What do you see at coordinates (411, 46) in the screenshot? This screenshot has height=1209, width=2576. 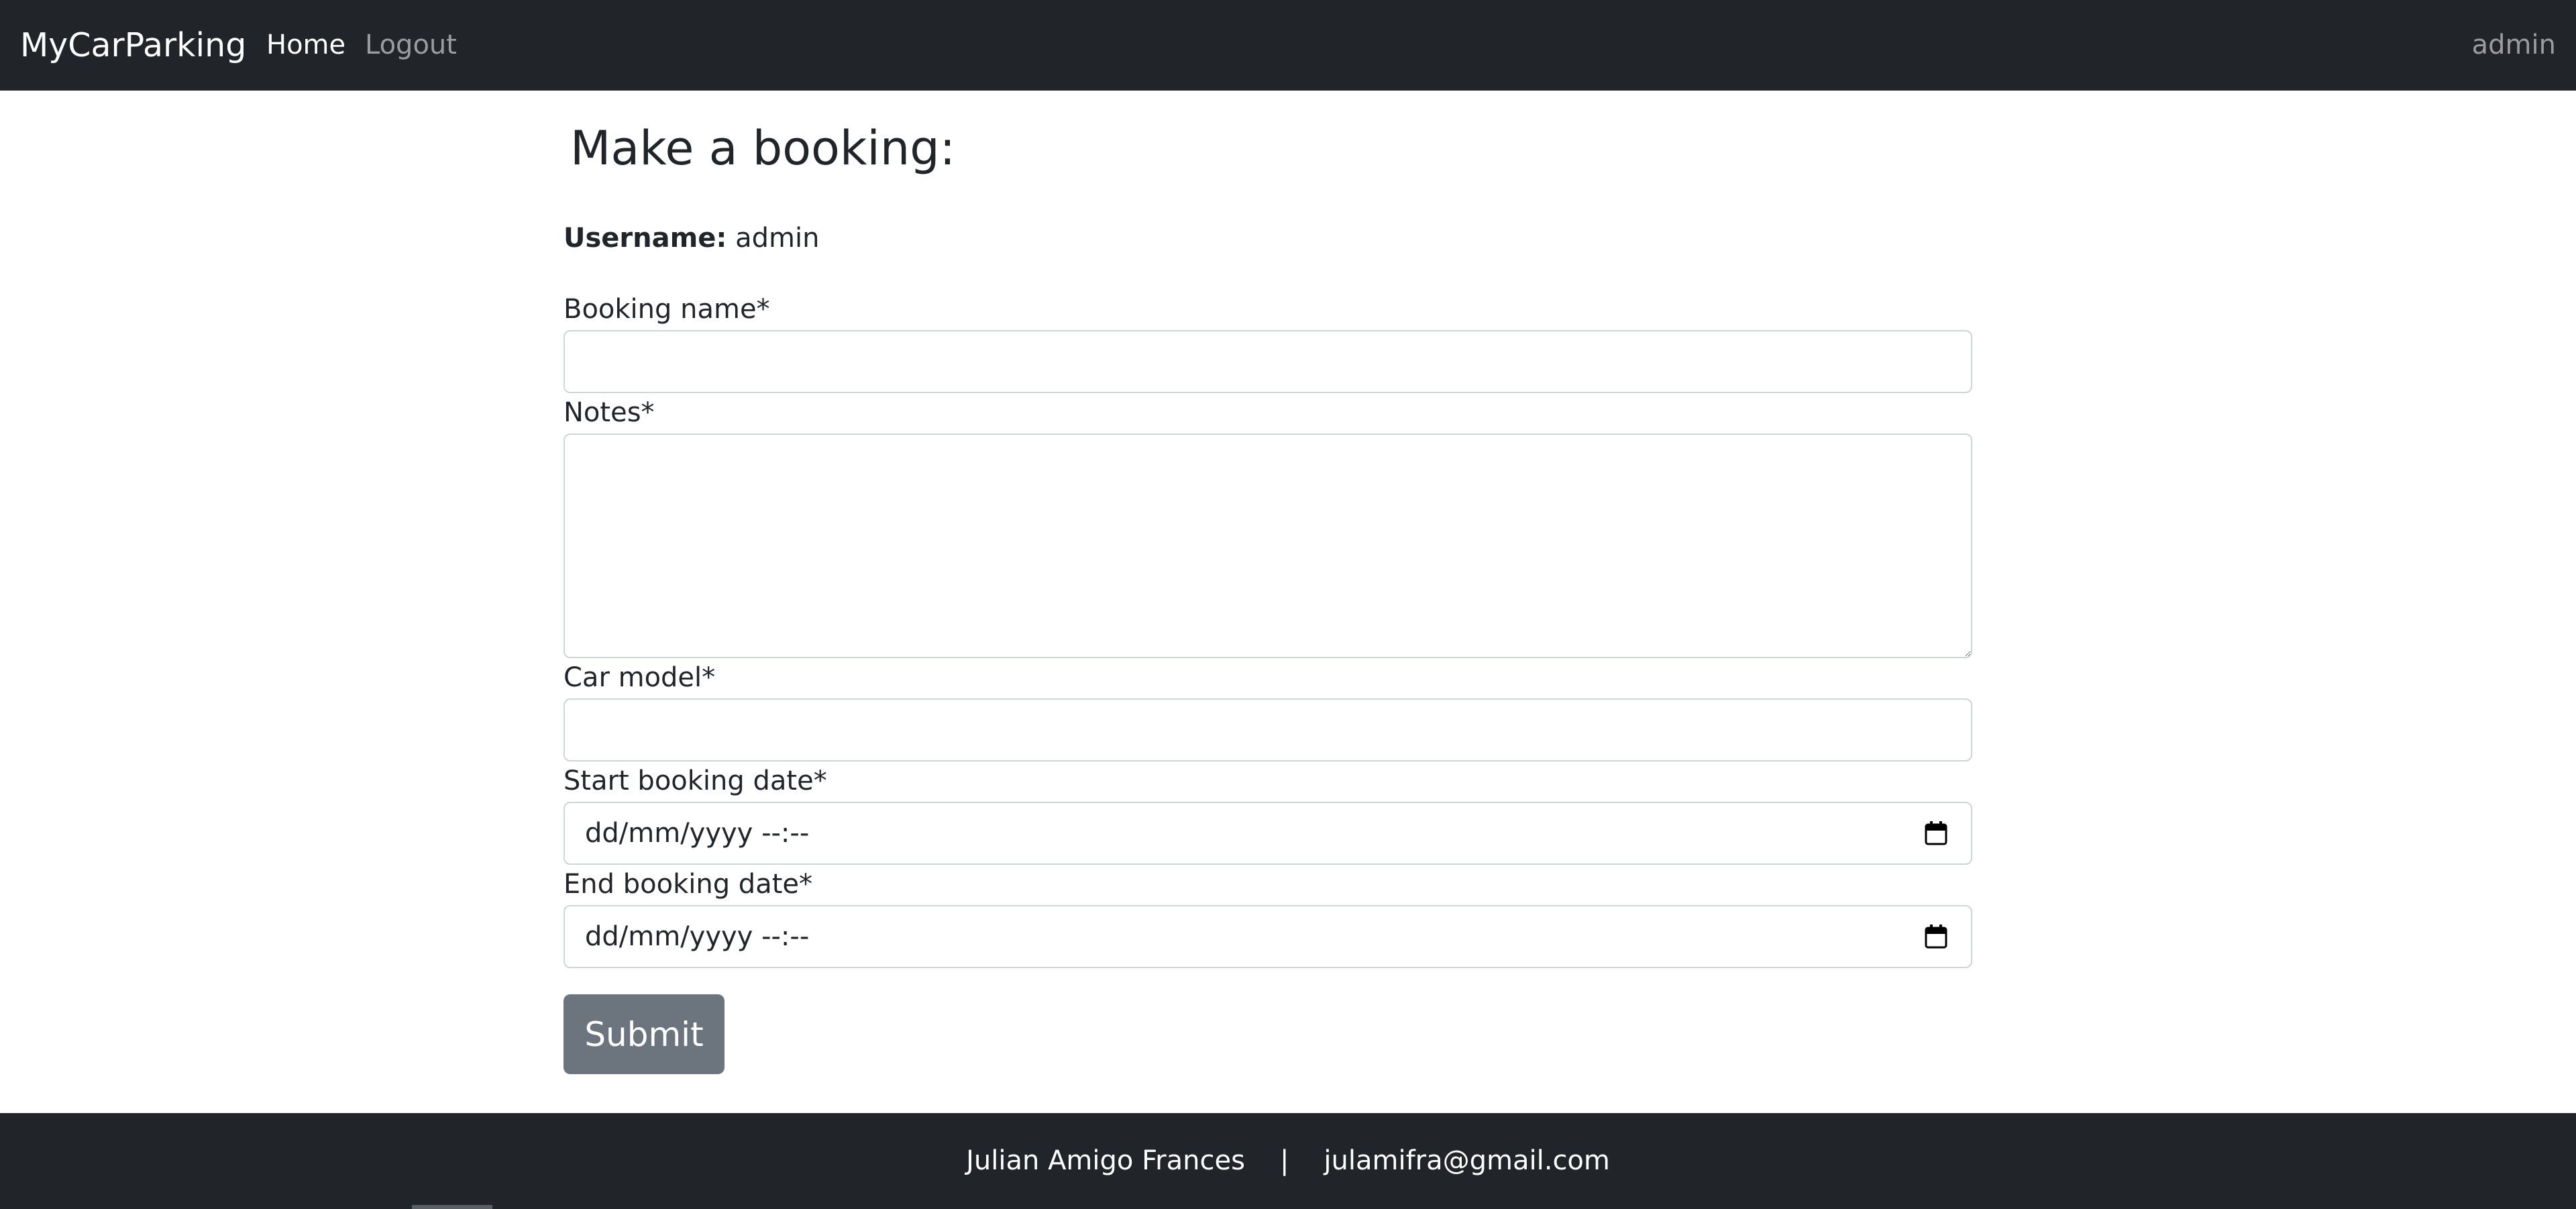 I see `nav-logout-link: Logout` at bounding box center [411, 46].